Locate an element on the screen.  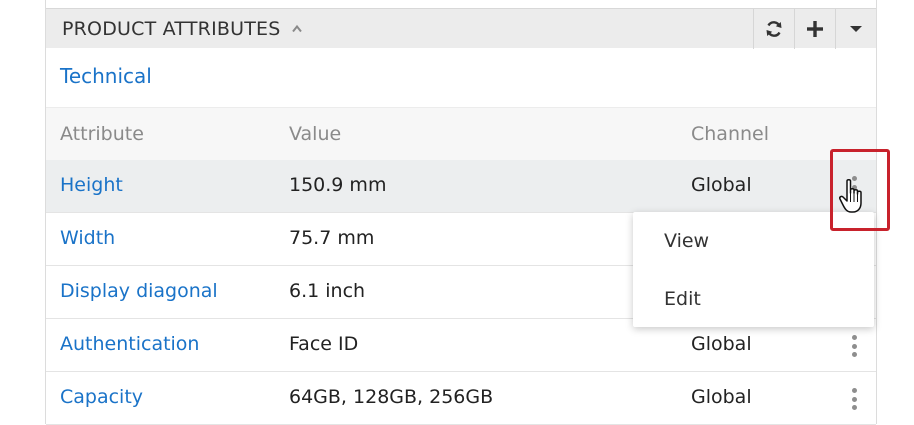
table-row: Capacity 64GB, 128GB, 256GB Global is located at coordinates (461, 398).